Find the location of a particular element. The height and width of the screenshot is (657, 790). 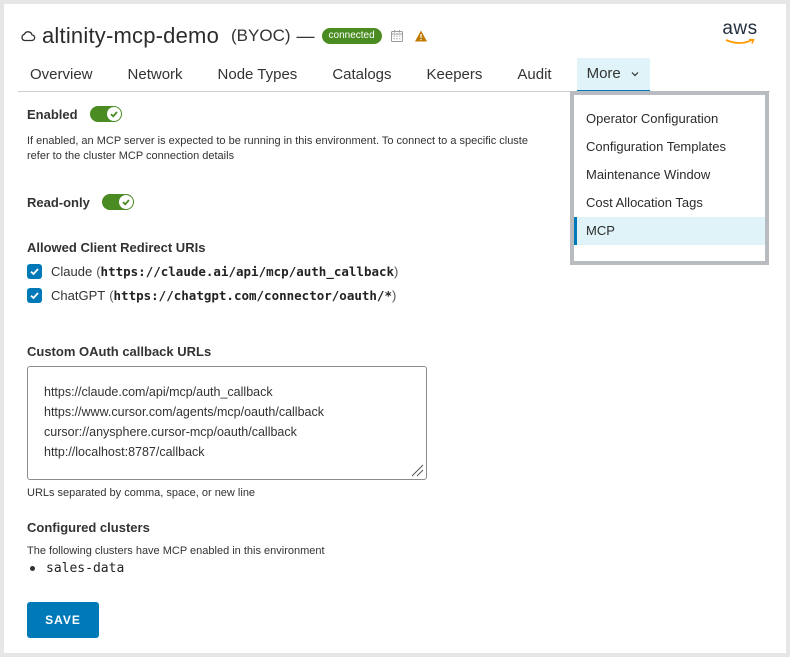

redirect-url: https://chatgpt.com/connector/oauth/* is located at coordinates (252, 295).